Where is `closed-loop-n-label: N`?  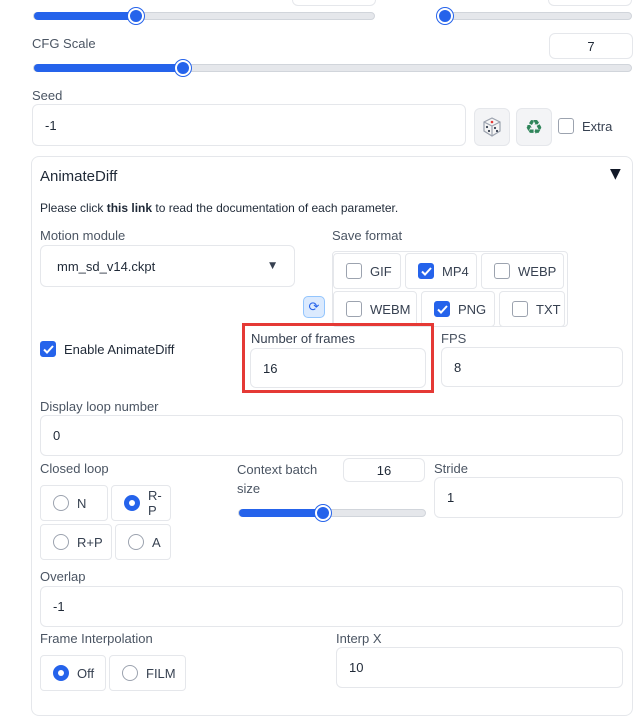
closed-loop-n-label: N is located at coordinates (82, 503).